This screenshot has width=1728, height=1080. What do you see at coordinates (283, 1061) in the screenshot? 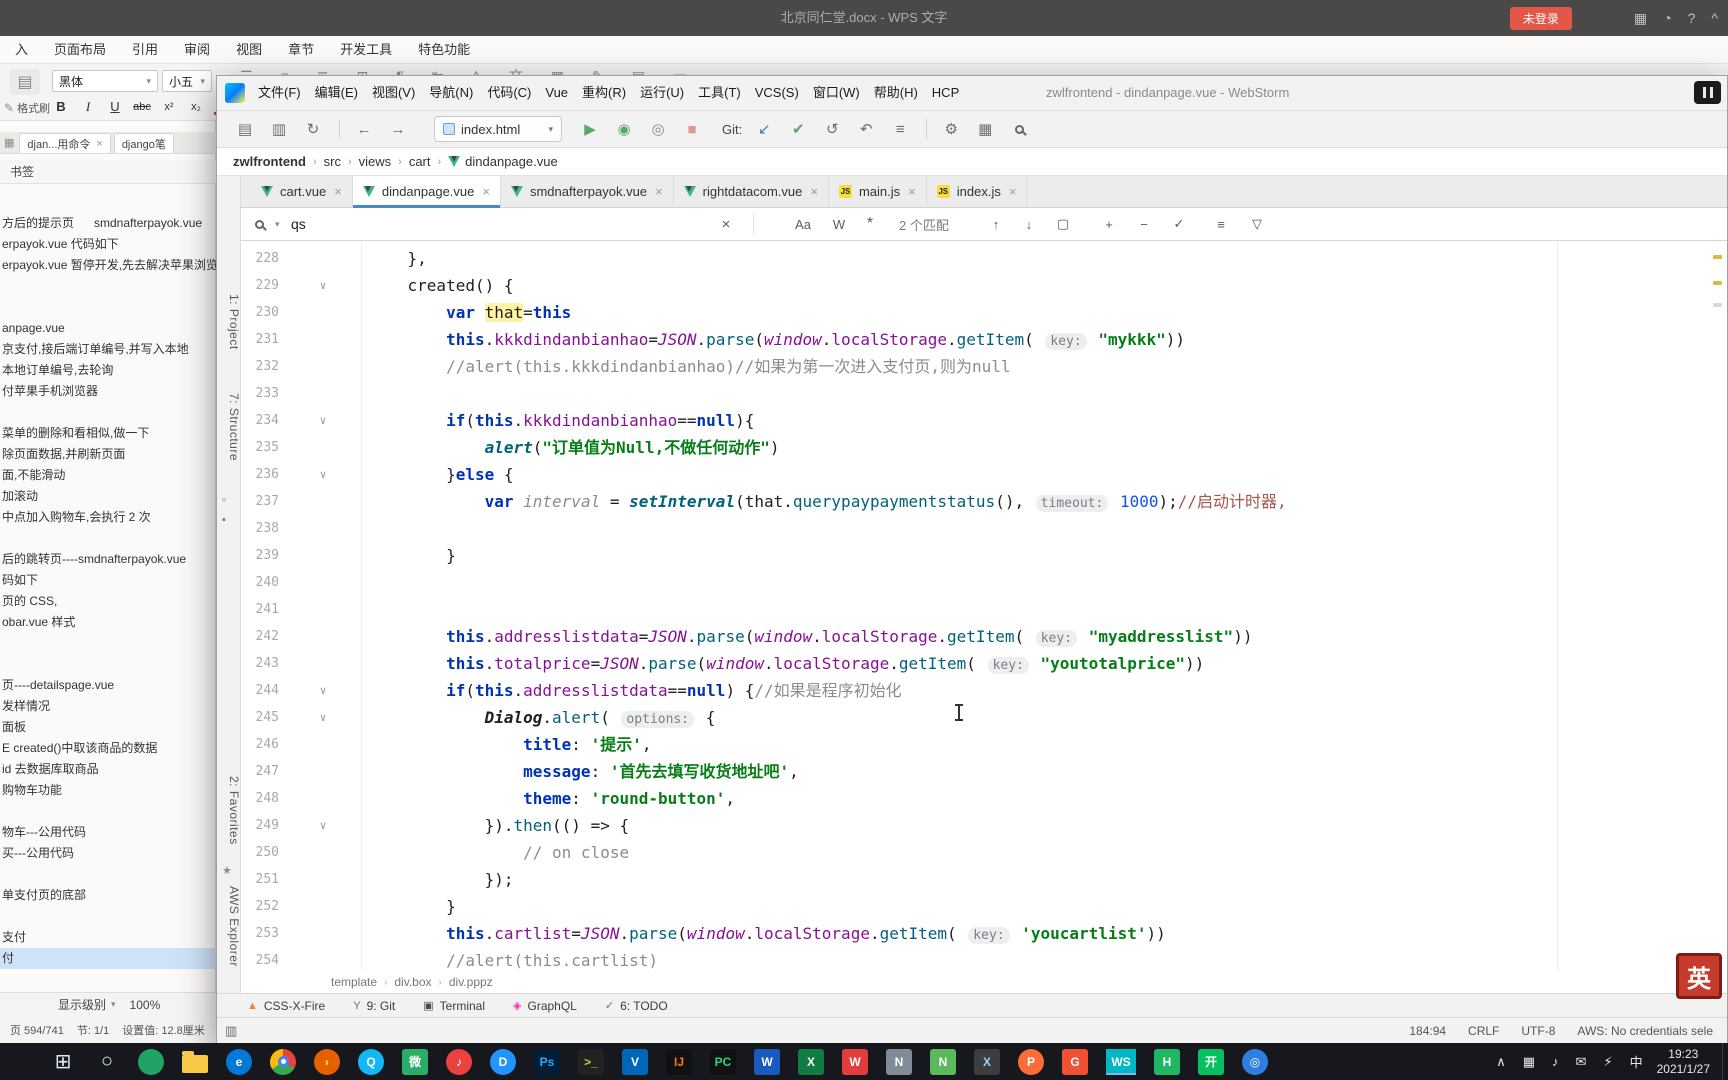
I see `taskbar-app-chrome` at bounding box center [283, 1061].